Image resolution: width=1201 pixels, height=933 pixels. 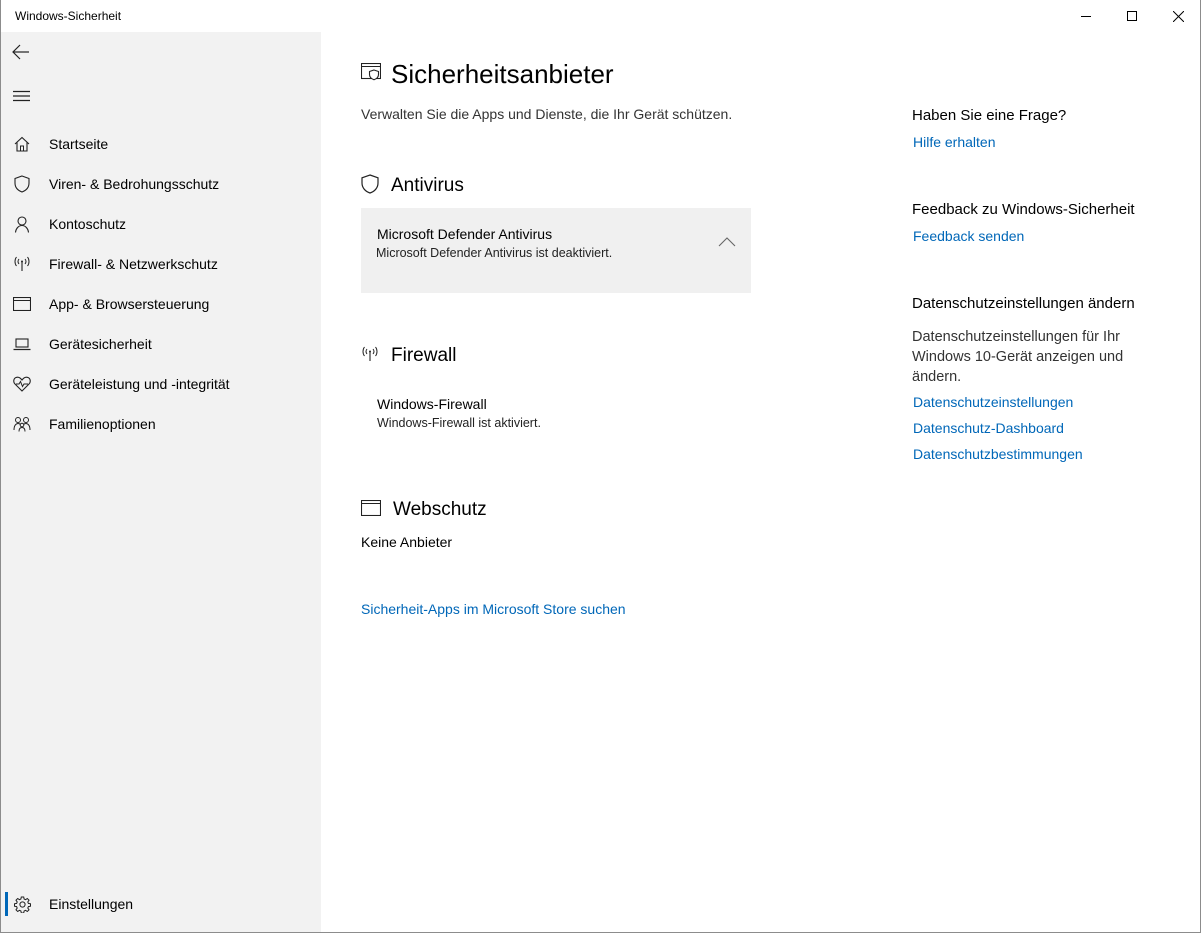 What do you see at coordinates (88, 224) in the screenshot?
I see `sidebar-item-label: Kontoschutz` at bounding box center [88, 224].